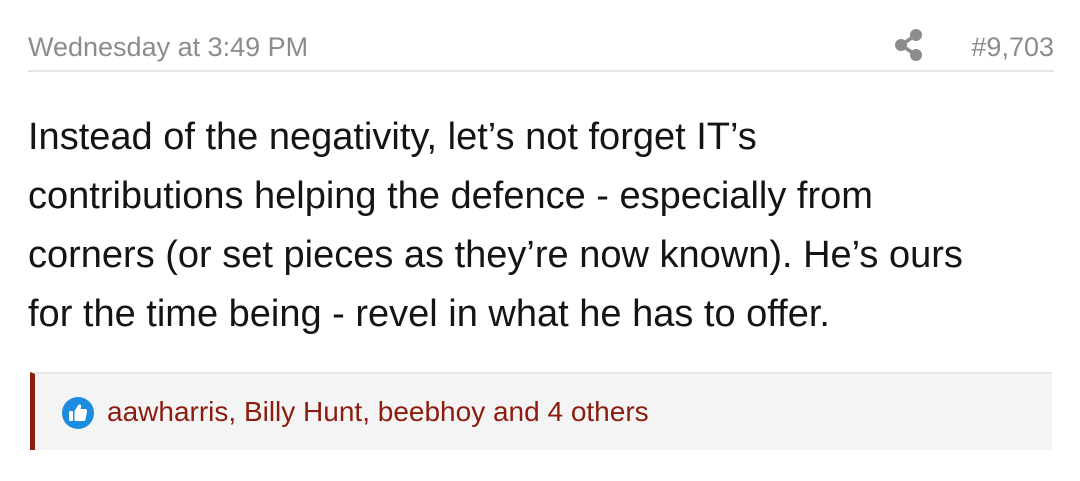 The width and height of the screenshot is (1080, 481). I want to click on post-timestamp: Wednesday at 3:49 PM, so click(168, 47).